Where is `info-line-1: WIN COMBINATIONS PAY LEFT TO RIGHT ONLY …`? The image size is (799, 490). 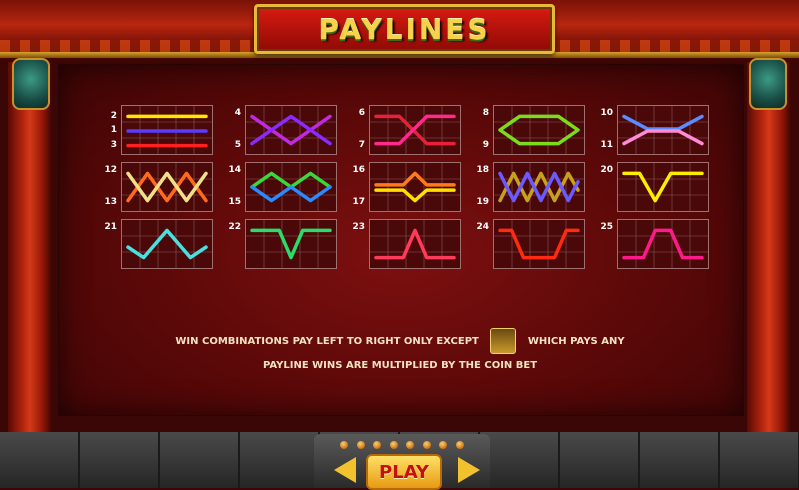
info-line-1: WIN COMBINATIONS PAY LEFT TO RIGHT ONLY … is located at coordinates (400, 341).